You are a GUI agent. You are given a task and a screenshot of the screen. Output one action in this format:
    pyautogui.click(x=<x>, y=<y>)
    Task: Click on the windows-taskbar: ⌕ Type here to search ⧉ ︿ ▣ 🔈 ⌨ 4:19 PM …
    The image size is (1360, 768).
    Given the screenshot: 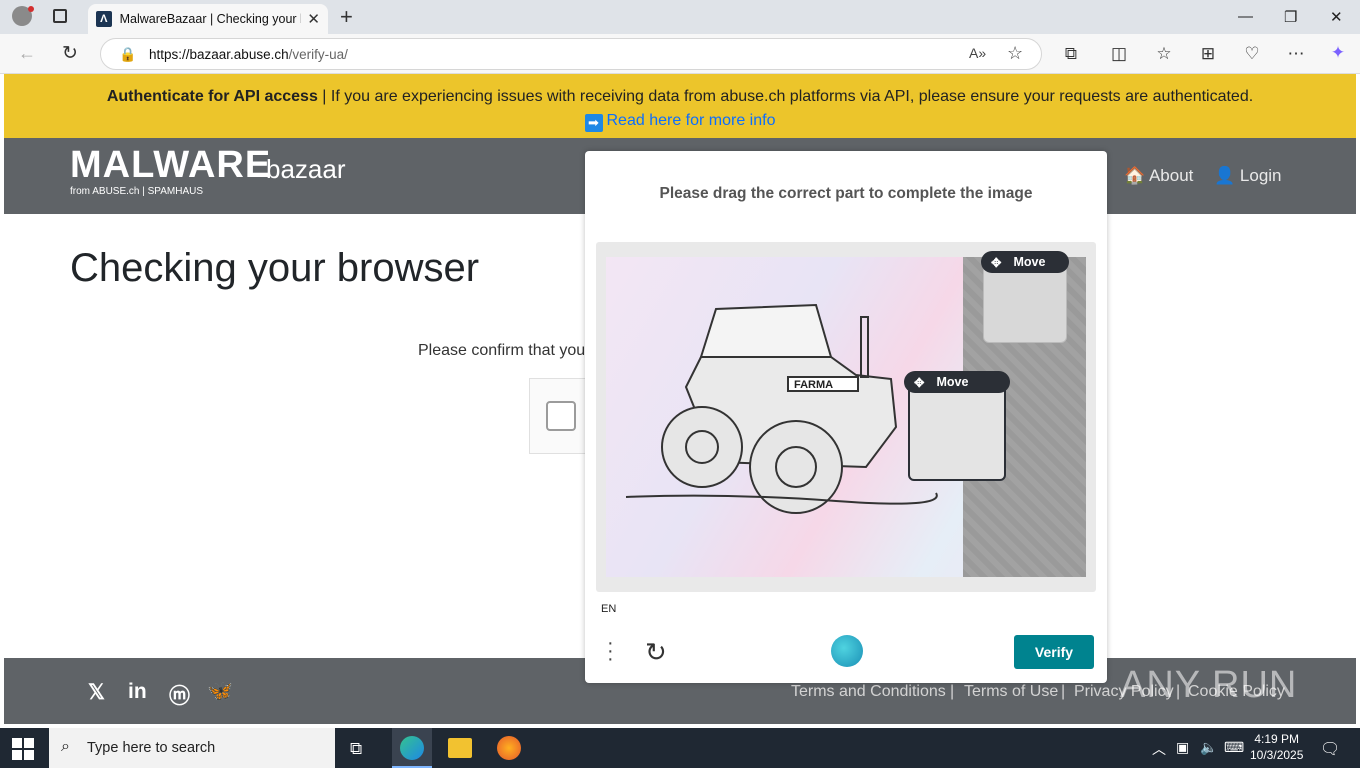 What is the action you would take?
    pyautogui.click(x=680, y=748)
    